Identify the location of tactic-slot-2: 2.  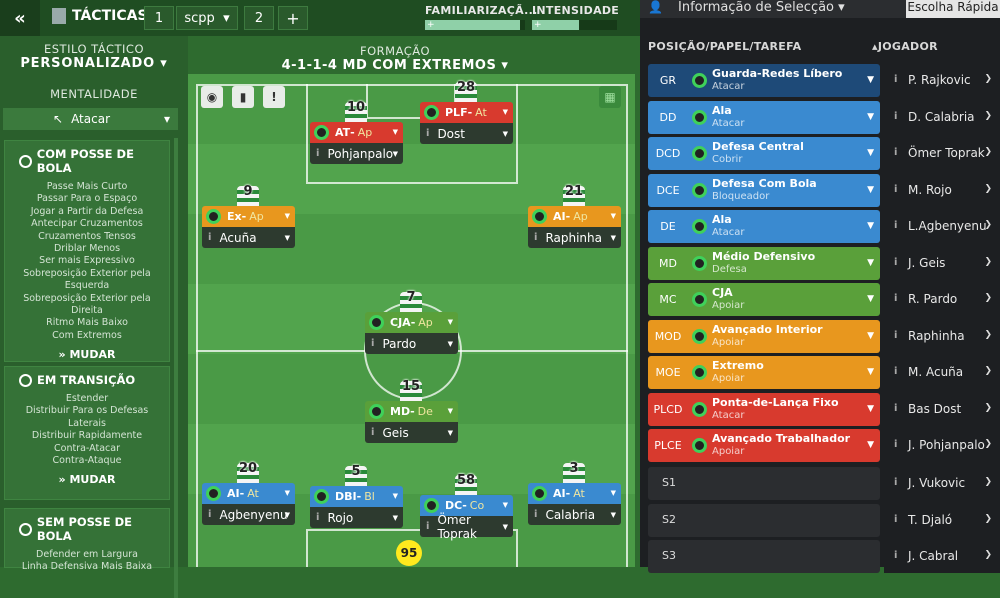
(259, 18).